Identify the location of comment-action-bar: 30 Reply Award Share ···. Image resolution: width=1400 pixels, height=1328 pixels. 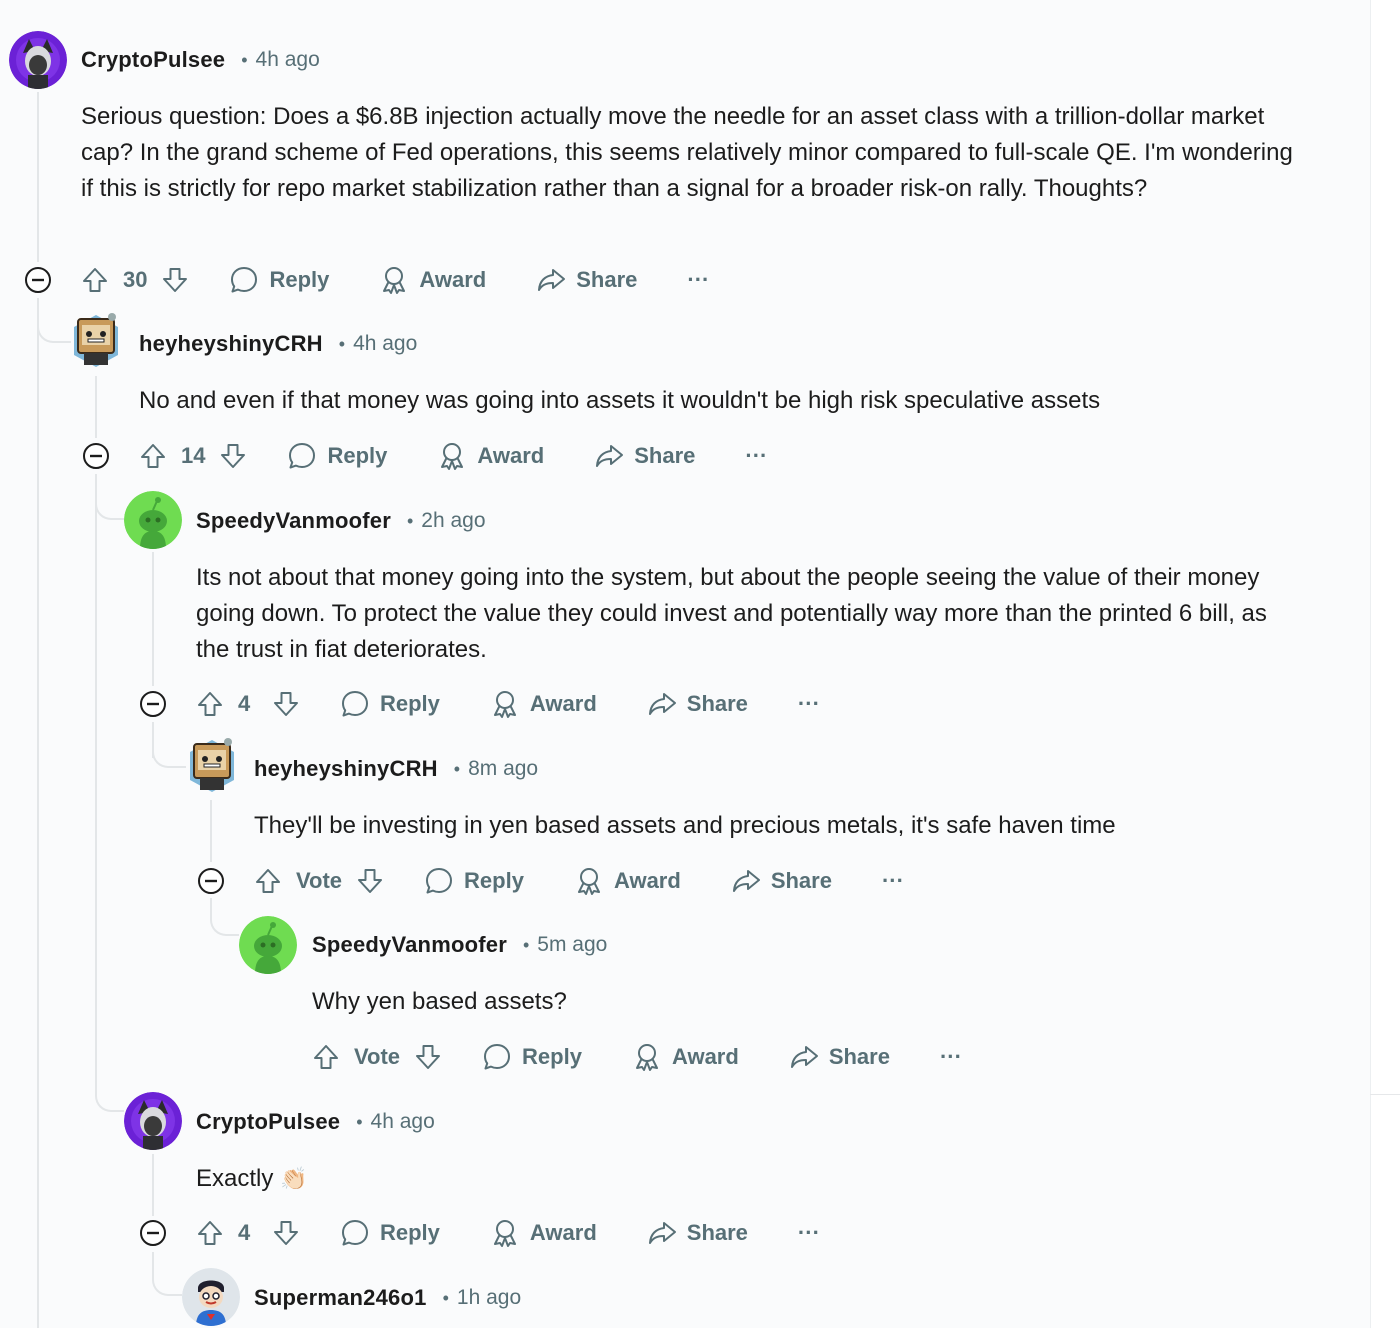
(395, 280).